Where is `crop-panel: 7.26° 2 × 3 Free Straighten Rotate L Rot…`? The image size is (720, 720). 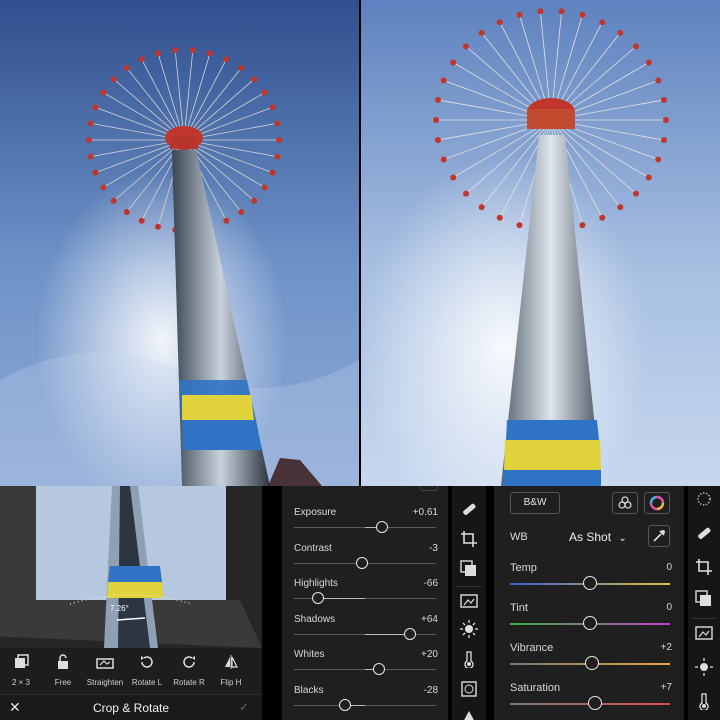 crop-panel: 7.26° 2 × 3 Free Straighten Rotate L Rot… is located at coordinates (131, 603).